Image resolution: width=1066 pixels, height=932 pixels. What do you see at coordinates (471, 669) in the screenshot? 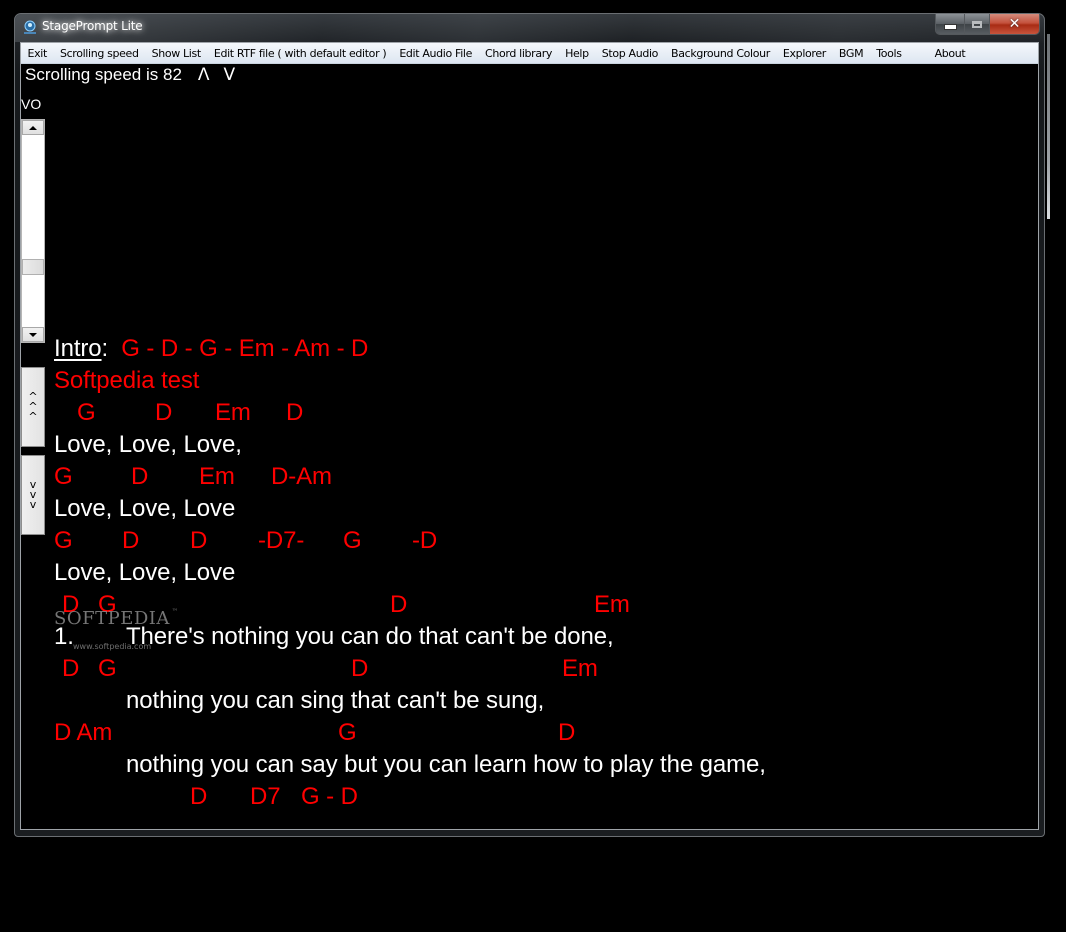
I see `chord-line: D G D Em` at bounding box center [471, 669].